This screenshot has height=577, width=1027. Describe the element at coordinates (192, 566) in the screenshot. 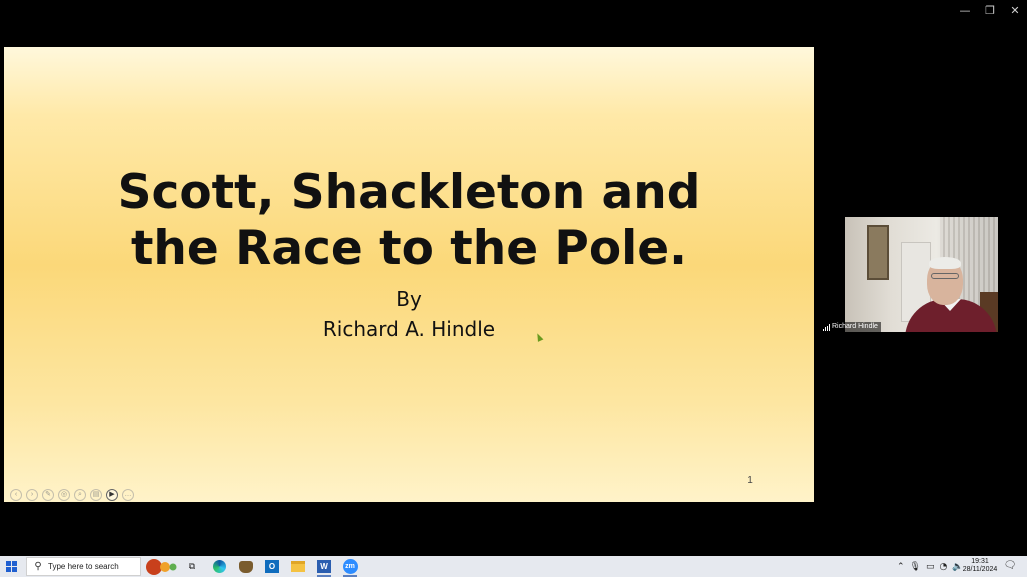

I see `task-view-button: ⧉` at that location.